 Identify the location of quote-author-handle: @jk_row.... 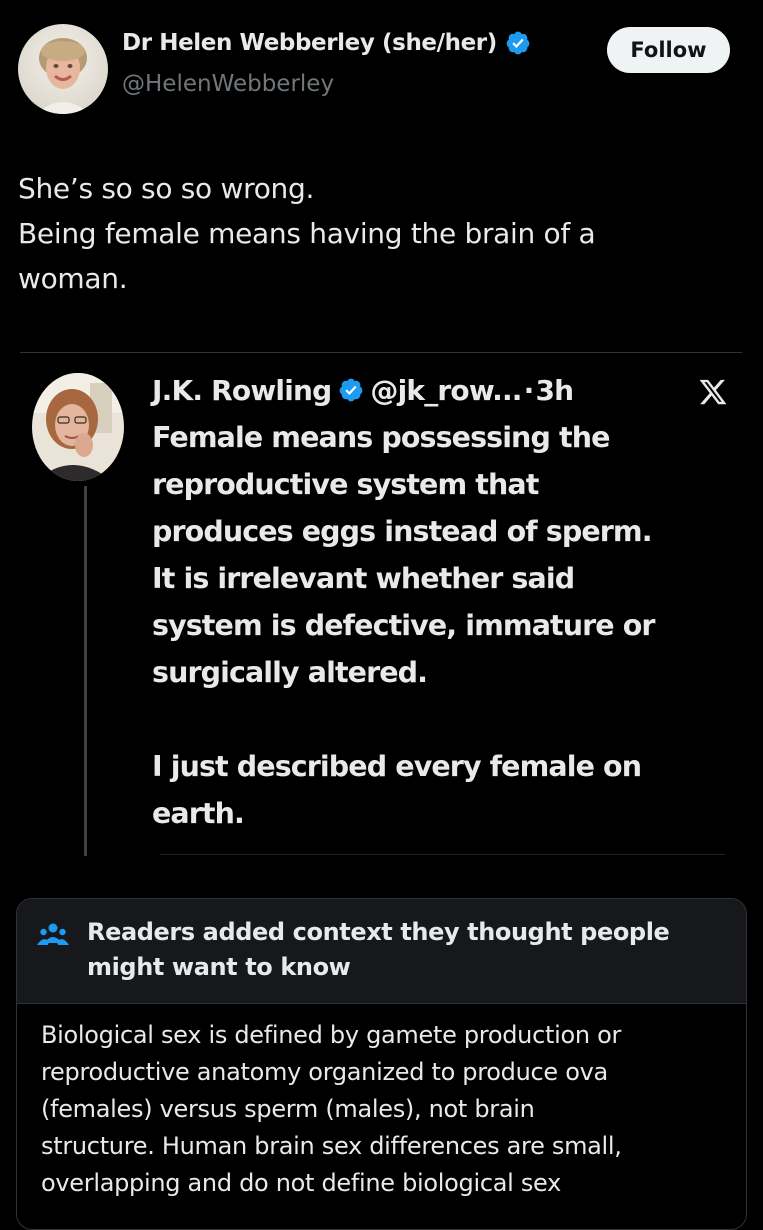
(446, 390).